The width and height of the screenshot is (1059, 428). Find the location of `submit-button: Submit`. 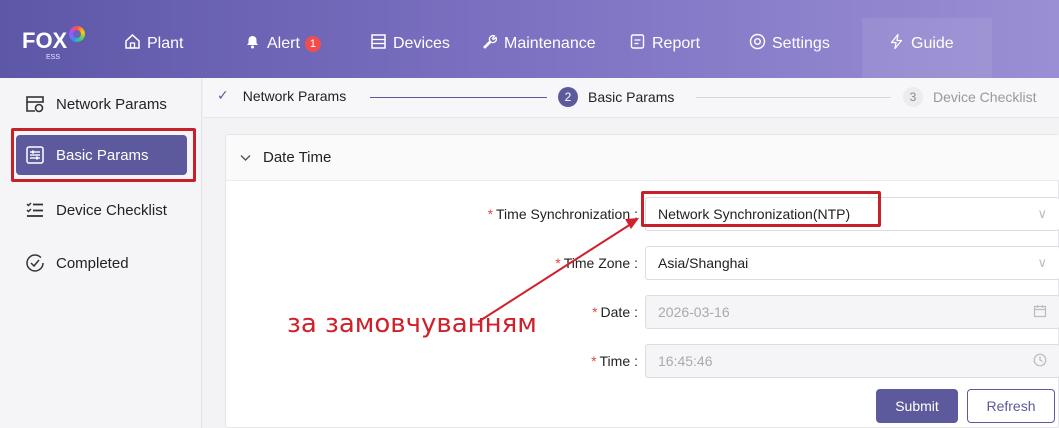

submit-button: Submit is located at coordinates (917, 406).